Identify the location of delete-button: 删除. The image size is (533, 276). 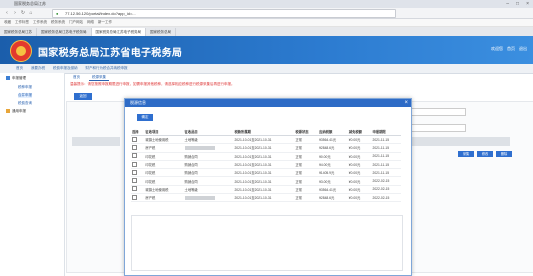
(504, 154).